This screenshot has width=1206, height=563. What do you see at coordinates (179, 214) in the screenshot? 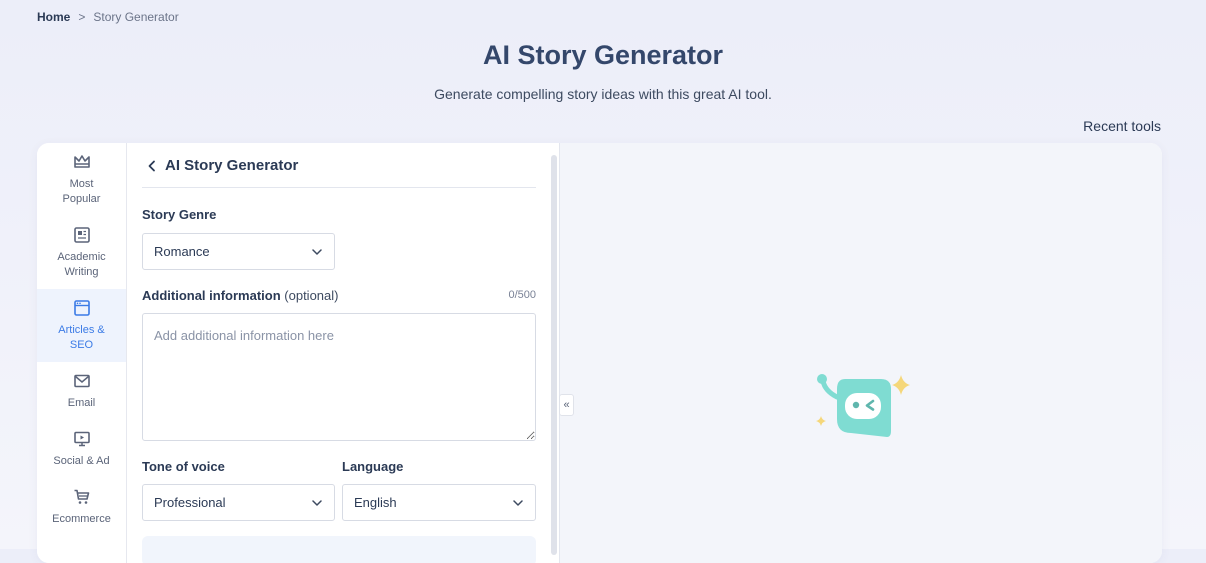
I see `story-genre-label: Story Genre` at bounding box center [179, 214].